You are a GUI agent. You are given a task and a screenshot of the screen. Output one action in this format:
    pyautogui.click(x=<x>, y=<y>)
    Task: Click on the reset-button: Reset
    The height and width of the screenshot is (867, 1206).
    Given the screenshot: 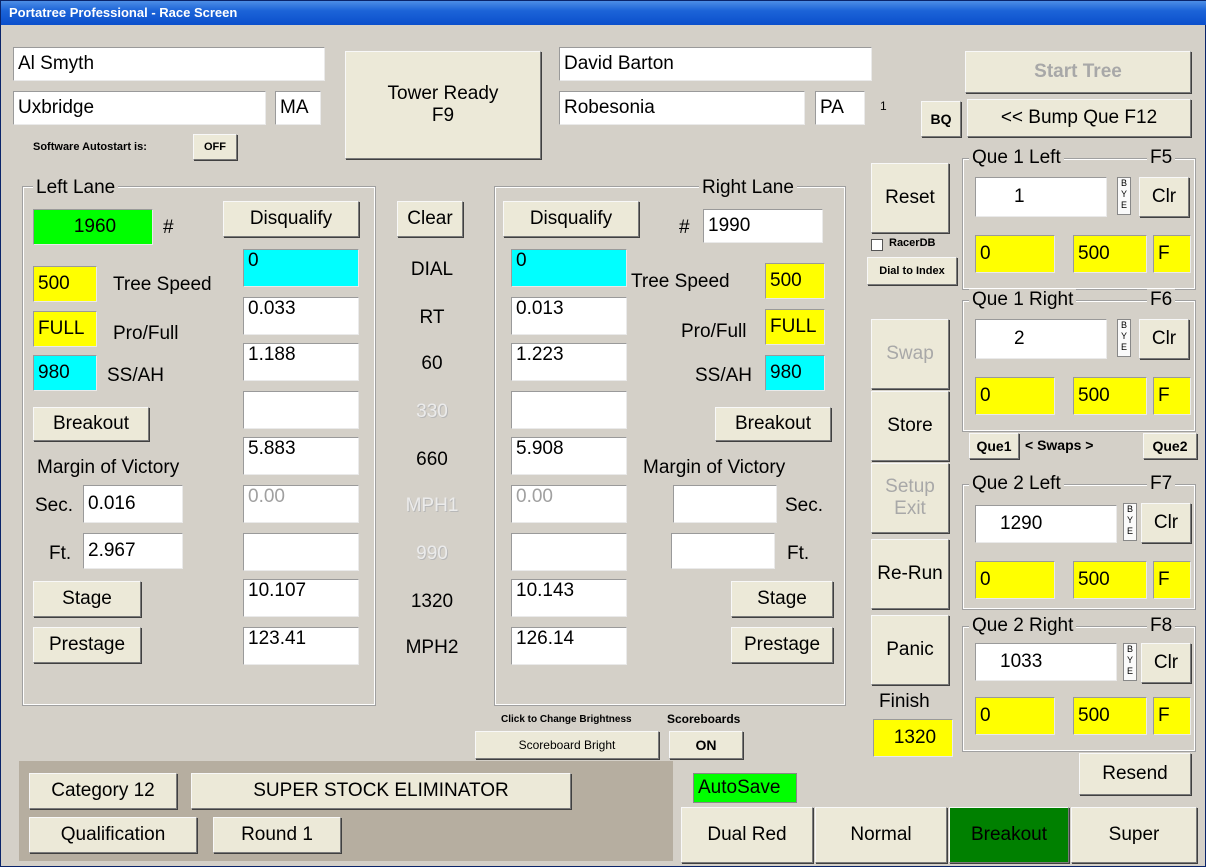 What is the action you would take?
    pyautogui.click(x=910, y=198)
    